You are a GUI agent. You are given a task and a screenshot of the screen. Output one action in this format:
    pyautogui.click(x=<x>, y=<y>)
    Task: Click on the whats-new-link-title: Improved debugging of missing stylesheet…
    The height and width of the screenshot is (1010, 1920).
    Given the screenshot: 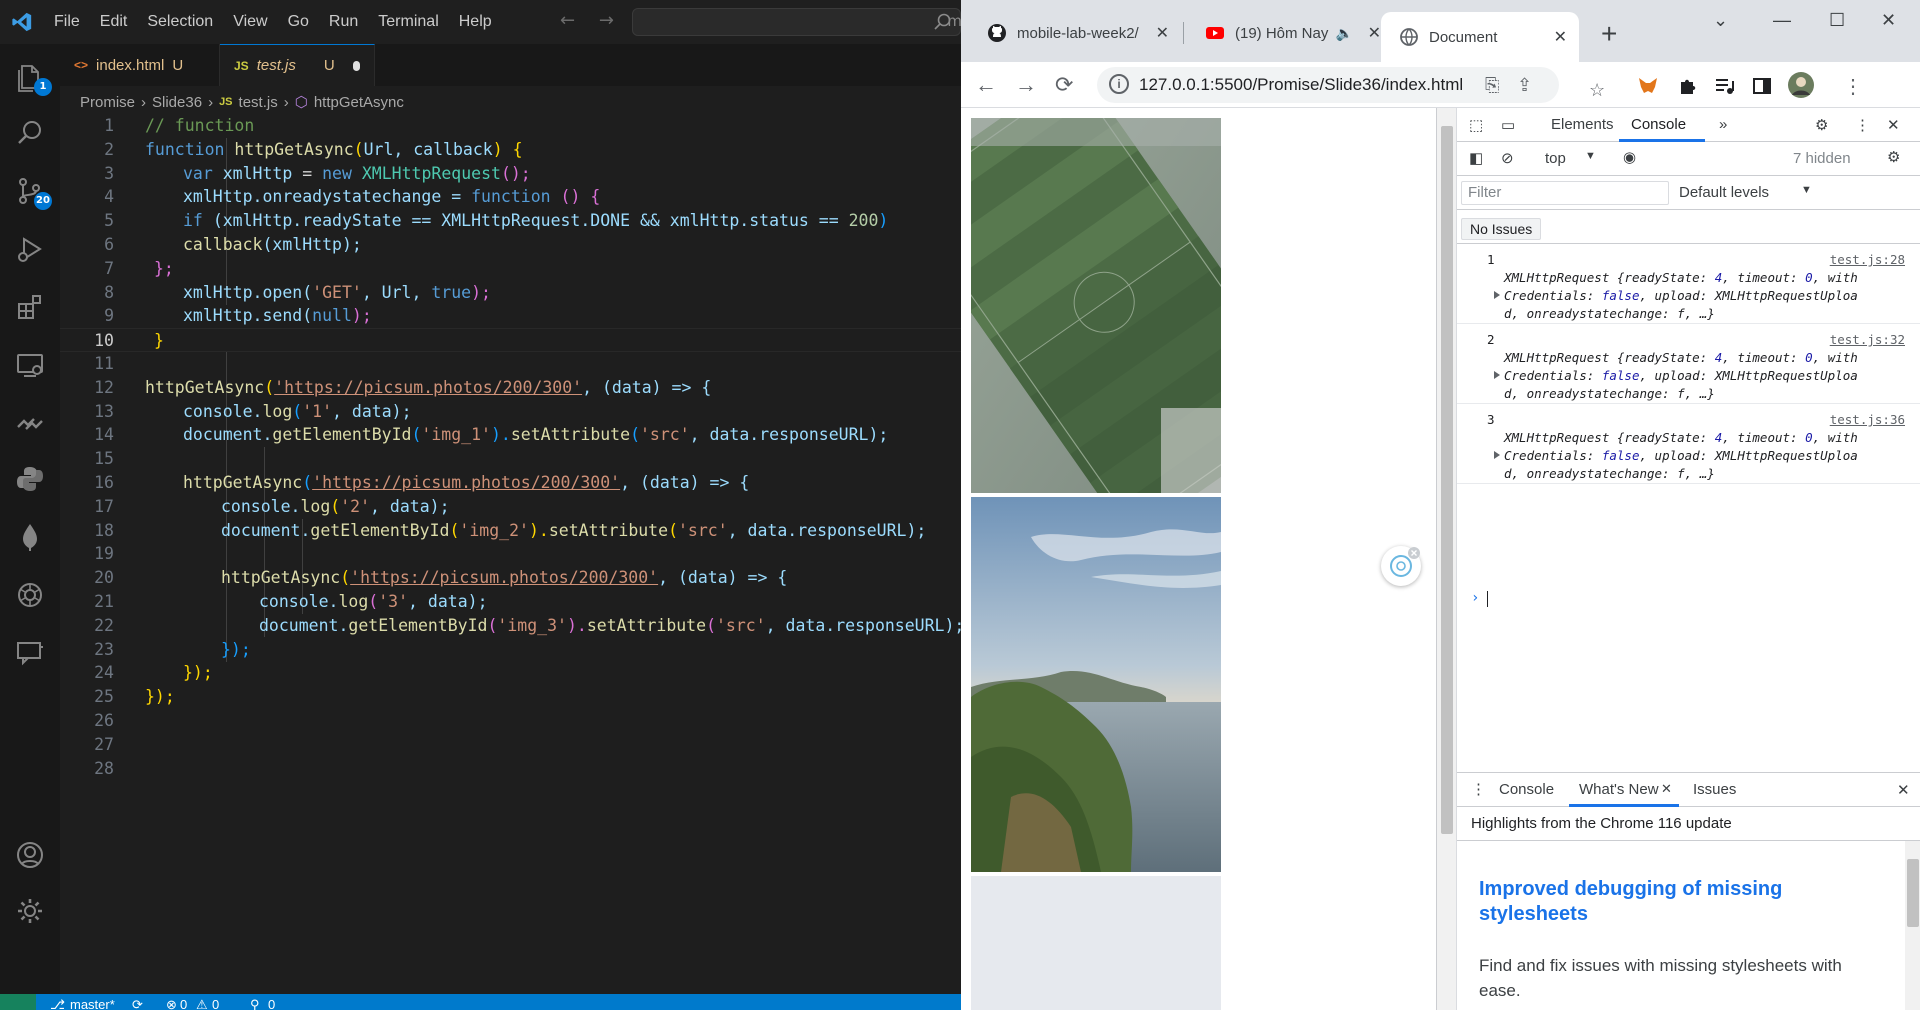 What is the action you would take?
    pyautogui.click(x=1644, y=902)
    